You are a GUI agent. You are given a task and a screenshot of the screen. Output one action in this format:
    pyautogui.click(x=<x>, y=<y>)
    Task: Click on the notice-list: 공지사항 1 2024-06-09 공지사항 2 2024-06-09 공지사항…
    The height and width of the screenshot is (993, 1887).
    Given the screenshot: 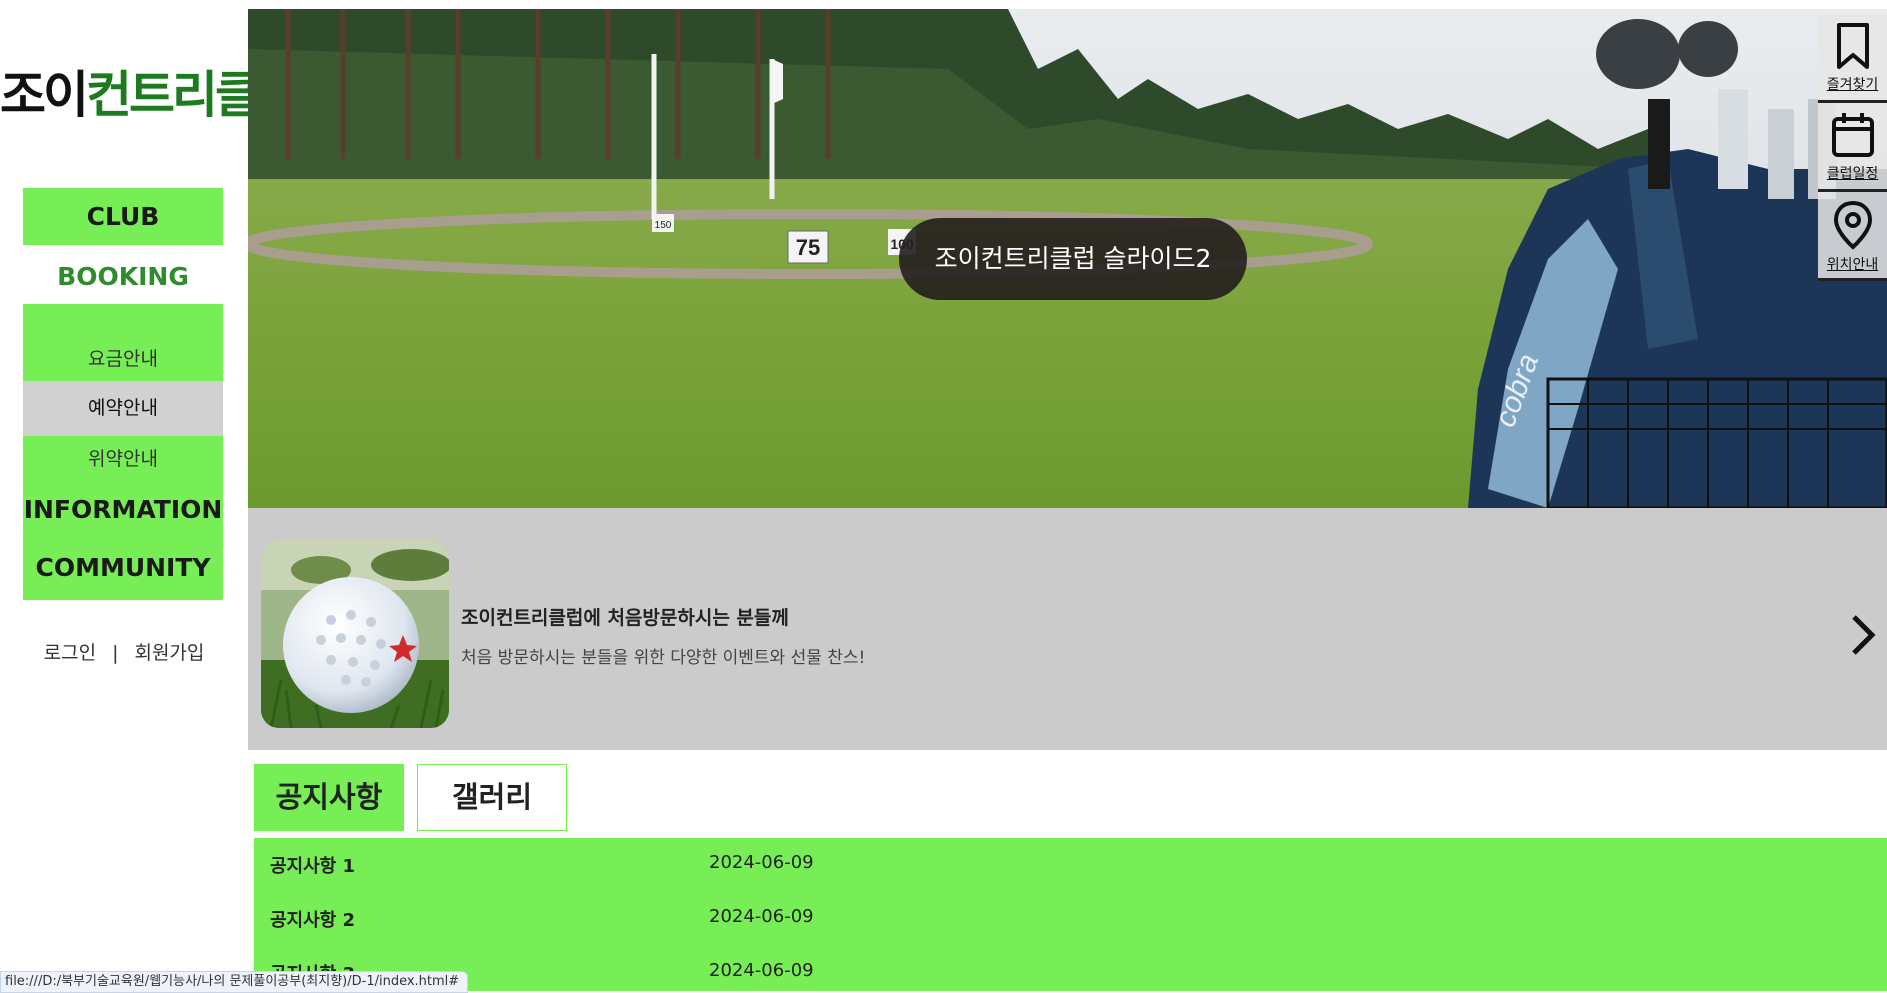 What is the action you would take?
    pyautogui.click(x=1070, y=914)
    